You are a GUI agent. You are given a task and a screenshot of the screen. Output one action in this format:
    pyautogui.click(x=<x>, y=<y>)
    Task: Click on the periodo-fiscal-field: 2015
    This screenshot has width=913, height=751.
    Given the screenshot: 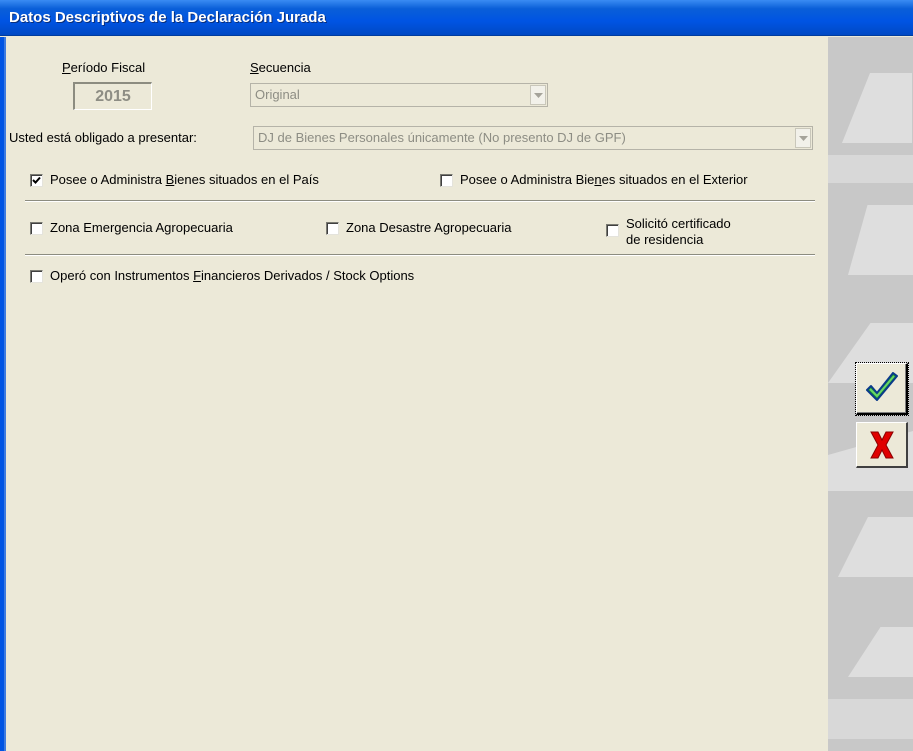 What is the action you would take?
    pyautogui.click(x=112, y=96)
    